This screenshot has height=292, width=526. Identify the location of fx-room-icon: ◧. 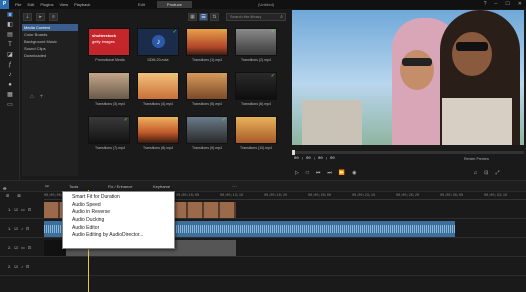
(10, 25).